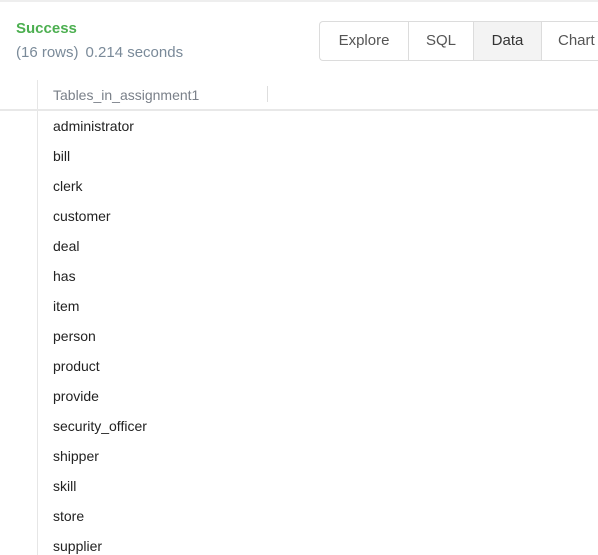 The image size is (598, 555). Describe the element at coordinates (47, 52) in the screenshot. I see `row-count: (16 rows)` at that location.